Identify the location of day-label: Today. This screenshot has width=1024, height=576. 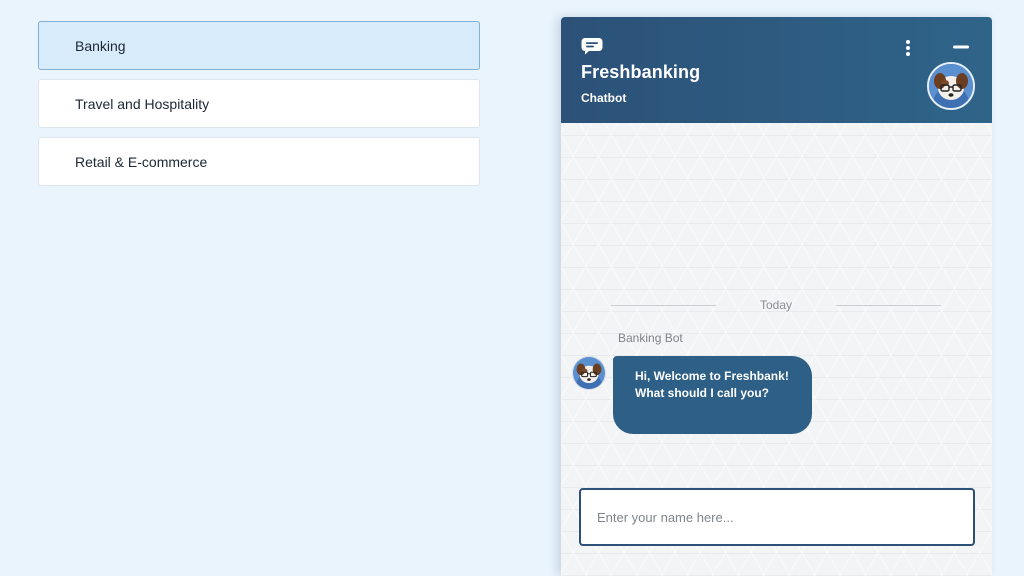
(776, 305).